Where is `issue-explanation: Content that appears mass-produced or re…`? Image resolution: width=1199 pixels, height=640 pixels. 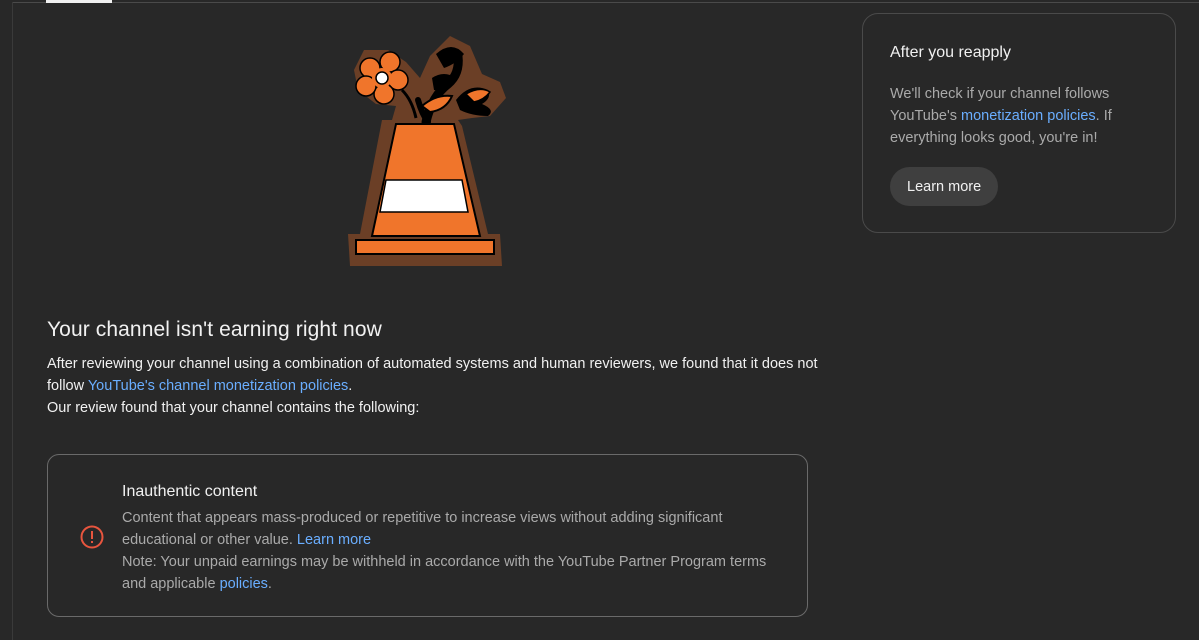 issue-explanation: Content that appears mass-produced or re… is located at coordinates (457, 529).